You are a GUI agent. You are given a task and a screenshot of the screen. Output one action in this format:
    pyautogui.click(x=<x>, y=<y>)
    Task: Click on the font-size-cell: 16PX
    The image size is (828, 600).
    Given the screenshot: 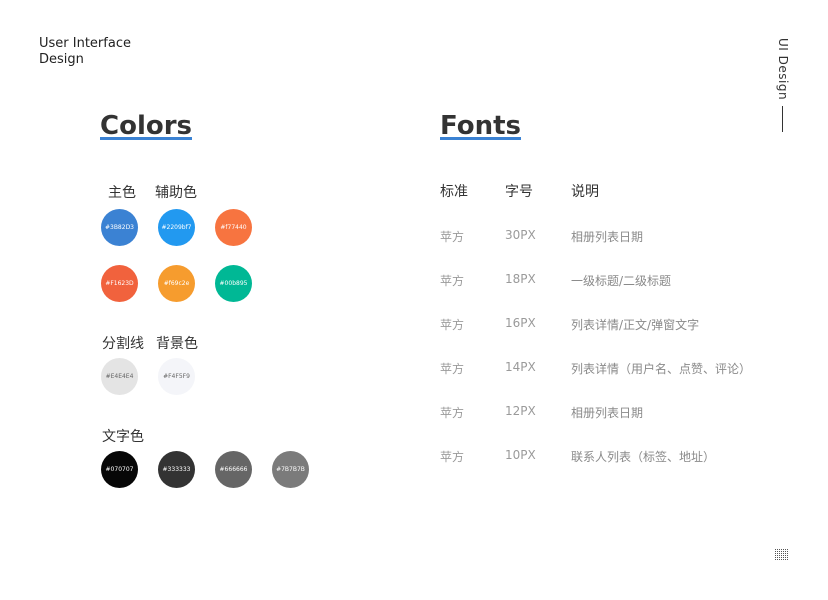 What is the action you would take?
    pyautogui.click(x=520, y=323)
    